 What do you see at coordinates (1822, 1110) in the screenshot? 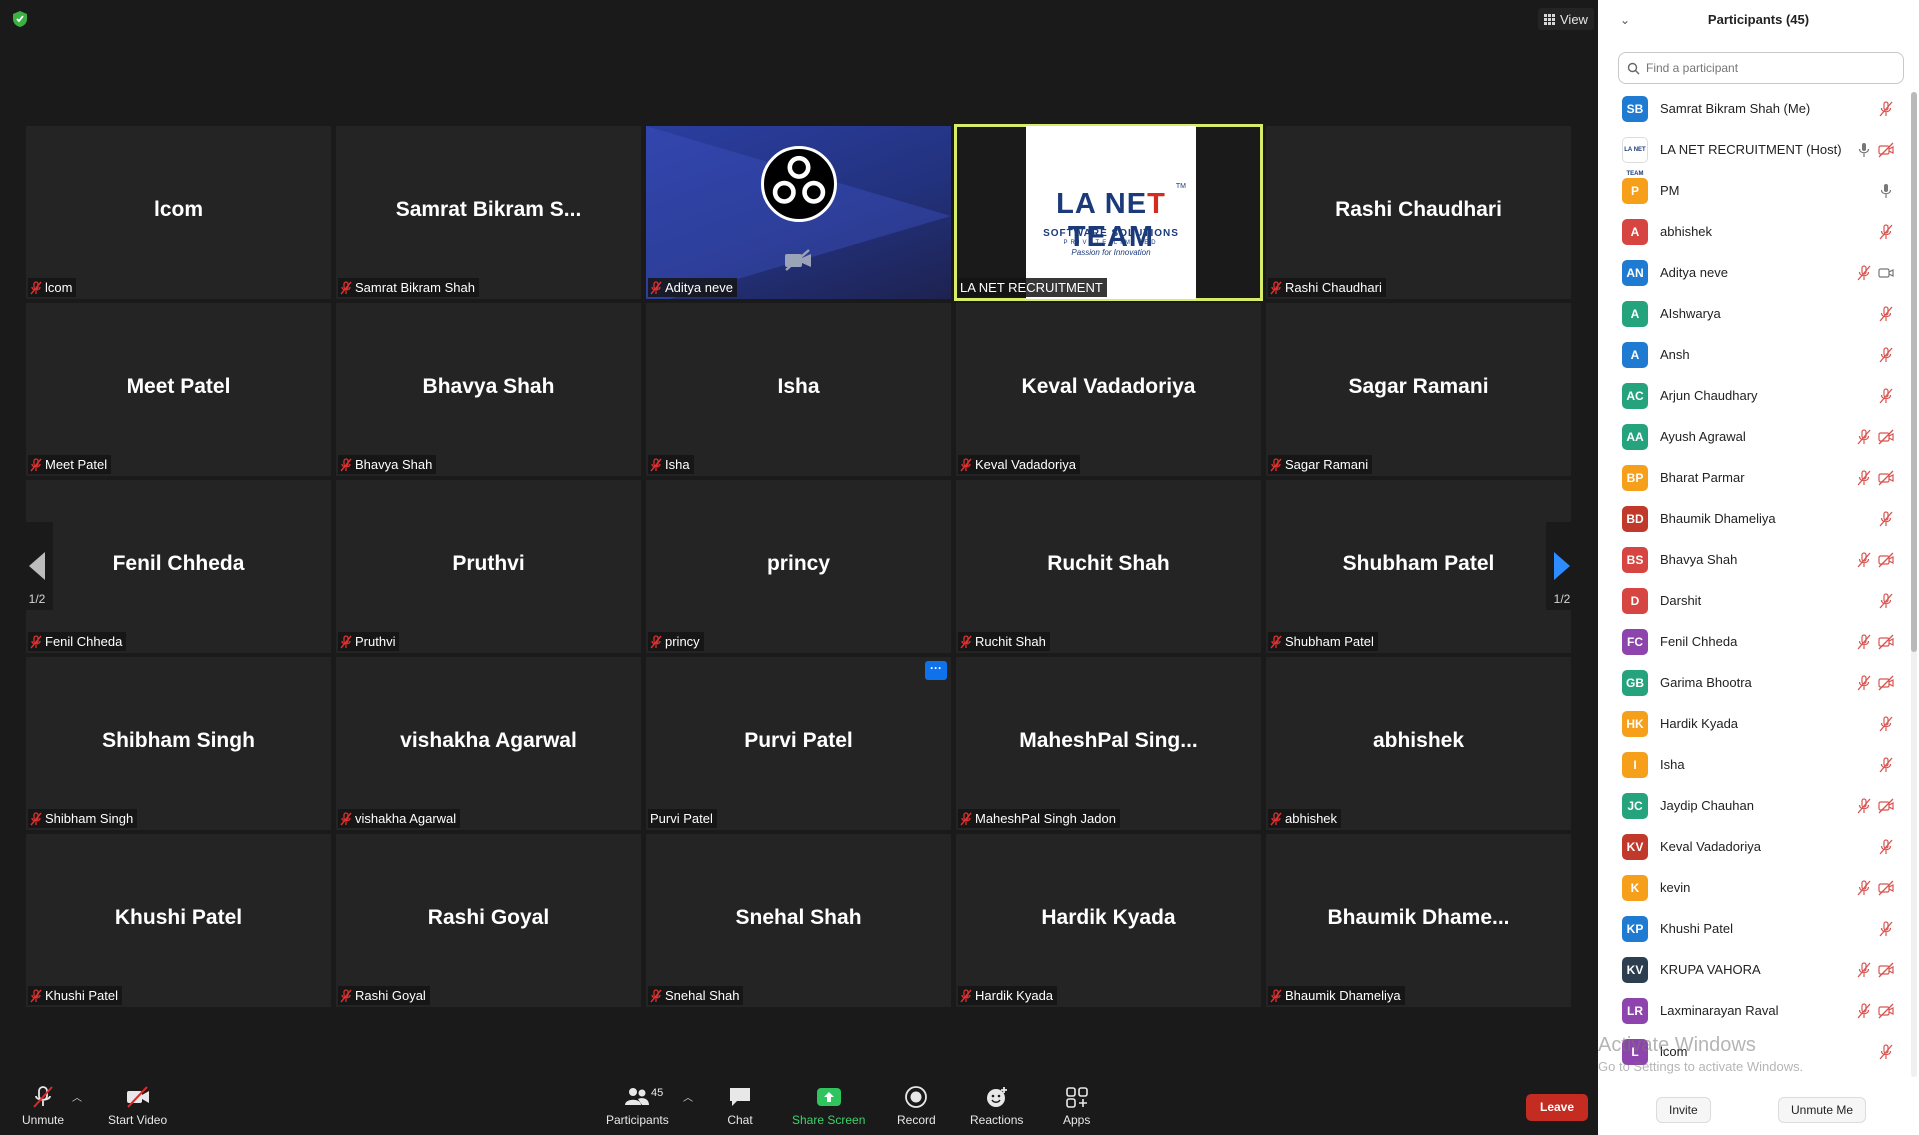
I see `unmute-me-button: Unmute Me` at bounding box center [1822, 1110].